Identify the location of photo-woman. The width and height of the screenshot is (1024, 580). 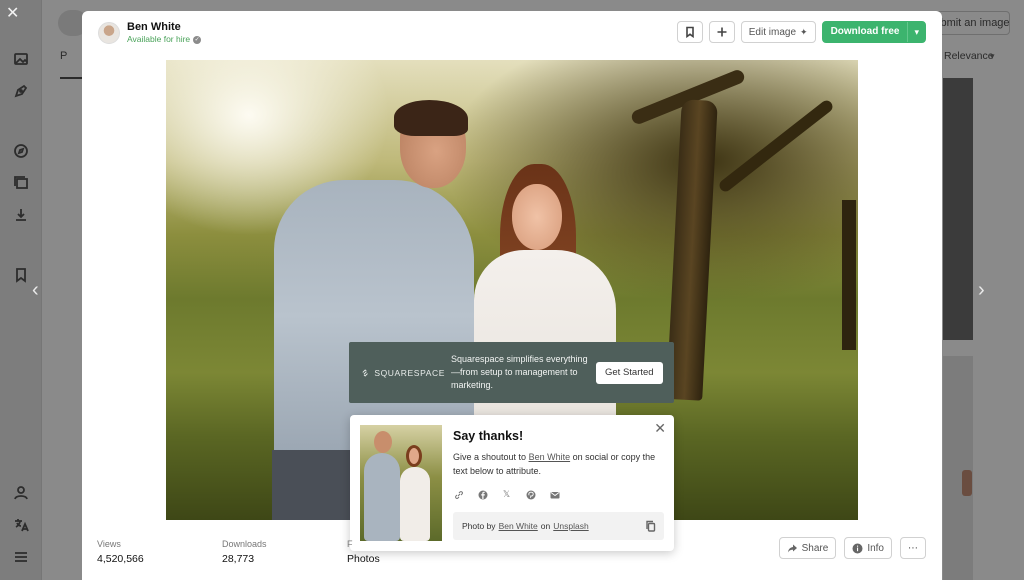
(537, 217).